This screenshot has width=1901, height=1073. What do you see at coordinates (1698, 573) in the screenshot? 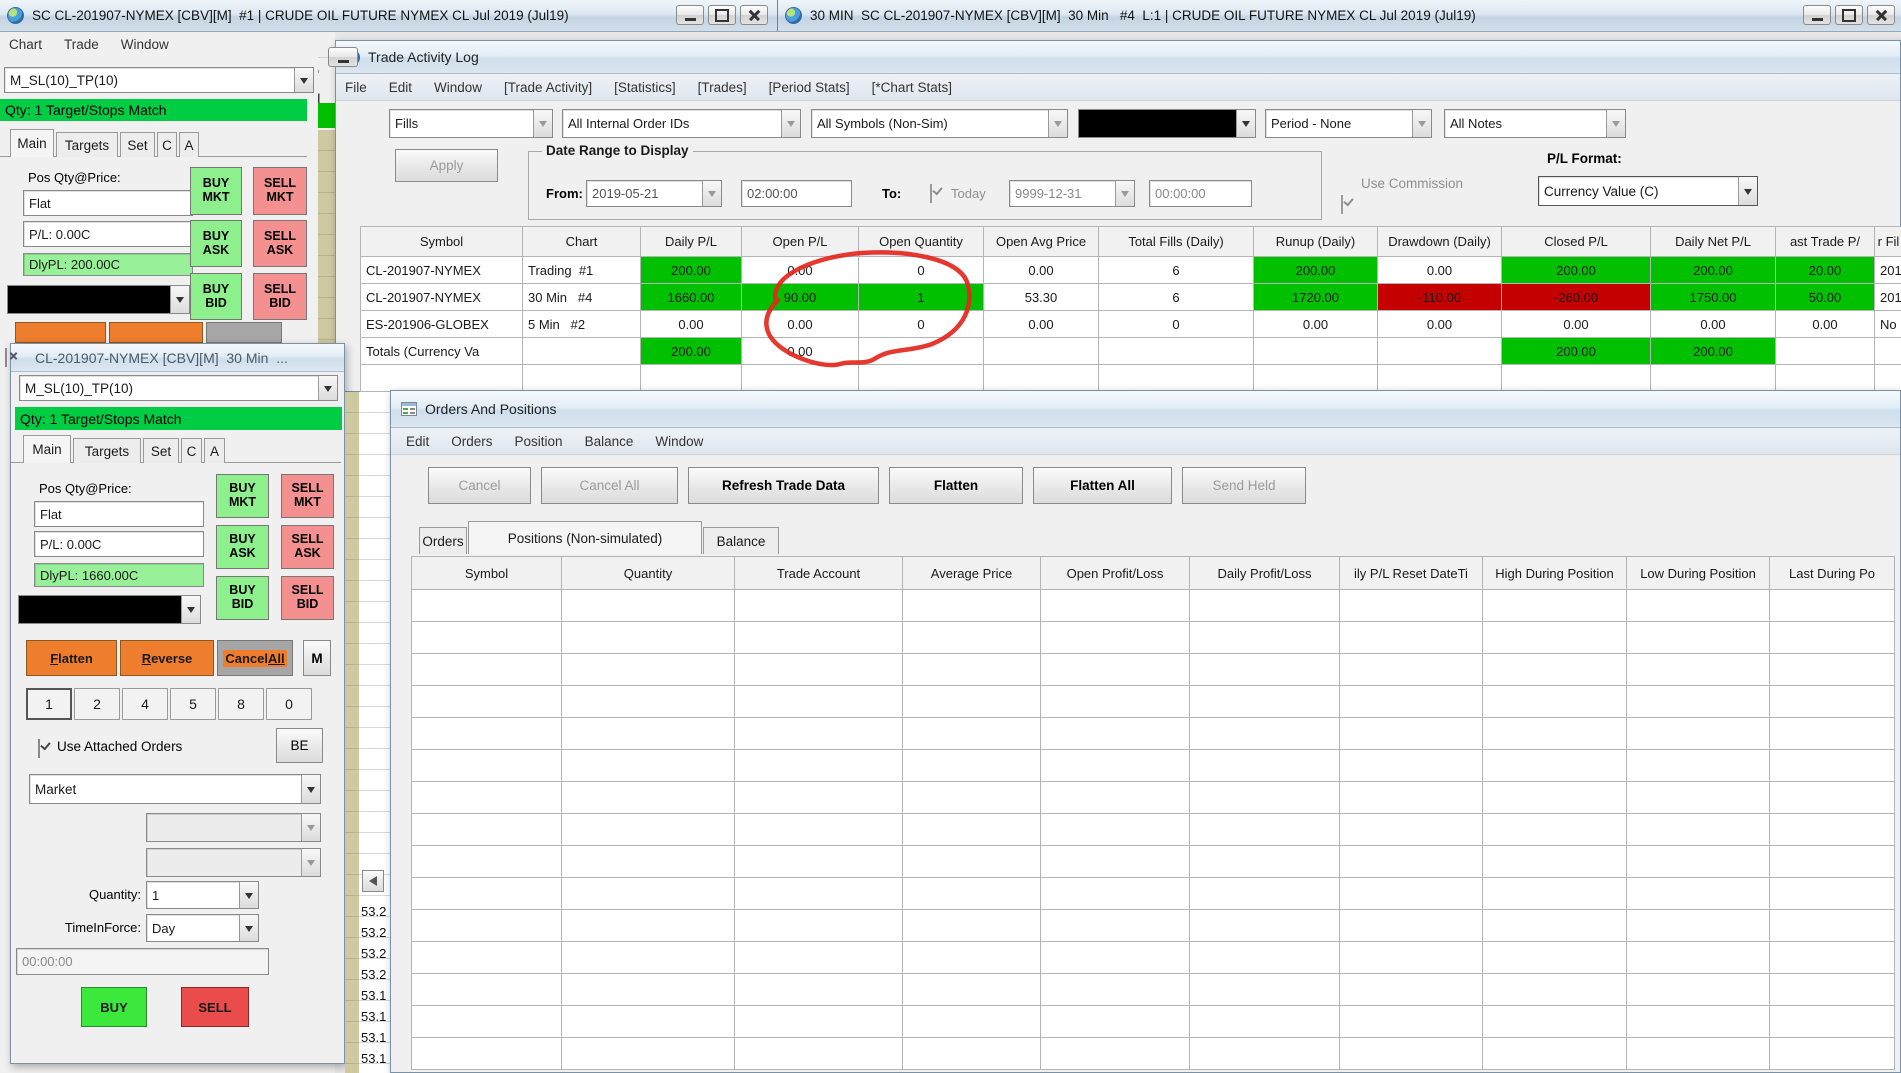
I see `oap-column-header-8: Low During Position` at bounding box center [1698, 573].